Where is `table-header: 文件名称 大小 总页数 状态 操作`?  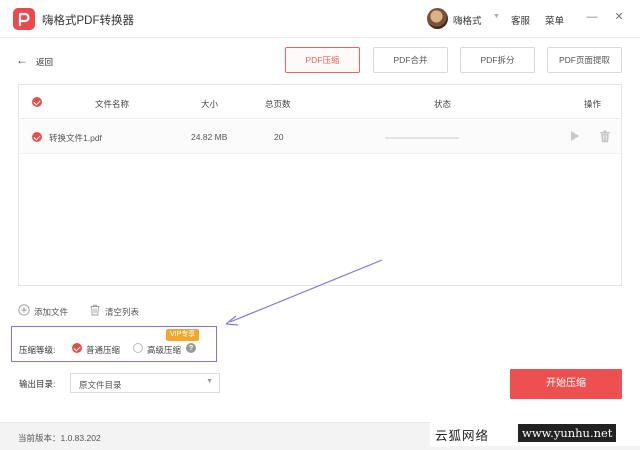 table-header: 文件名称 大小 总页数 状态 操作 is located at coordinates (320, 102).